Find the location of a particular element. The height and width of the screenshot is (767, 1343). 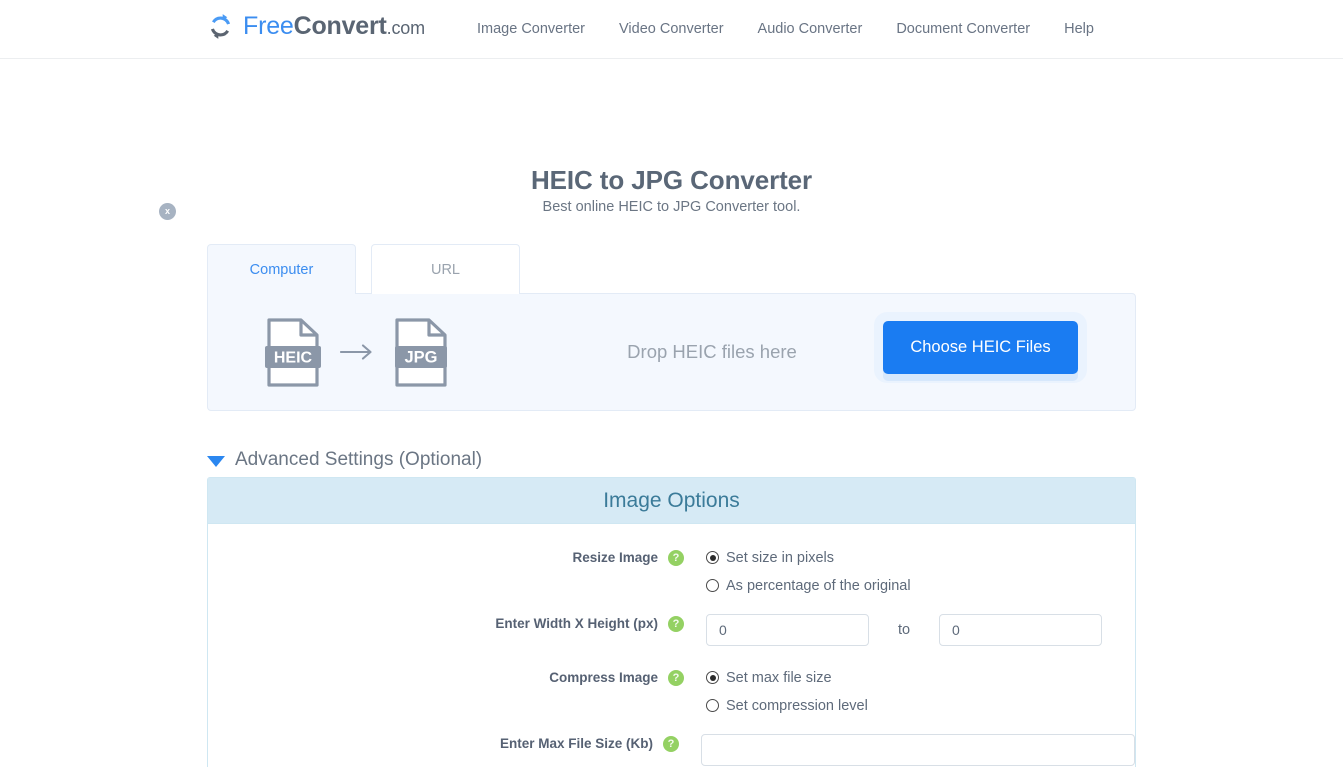

page-subtitle: Best online HEIC to JPG Converter tool. is located at coordinates (671, 207).